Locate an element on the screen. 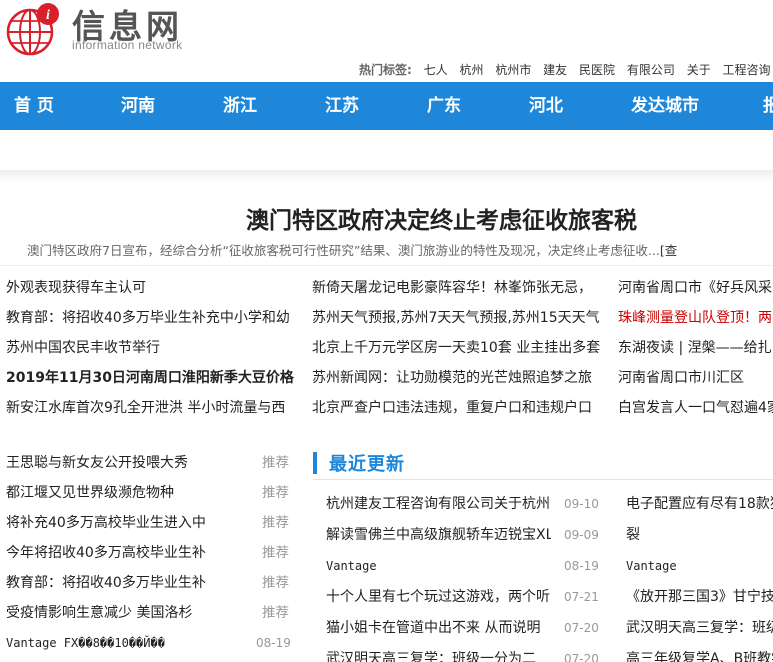 This screenshot has width=773, height=662. latest-updates-title: 最近更新 is located at coordinates (367, 464).